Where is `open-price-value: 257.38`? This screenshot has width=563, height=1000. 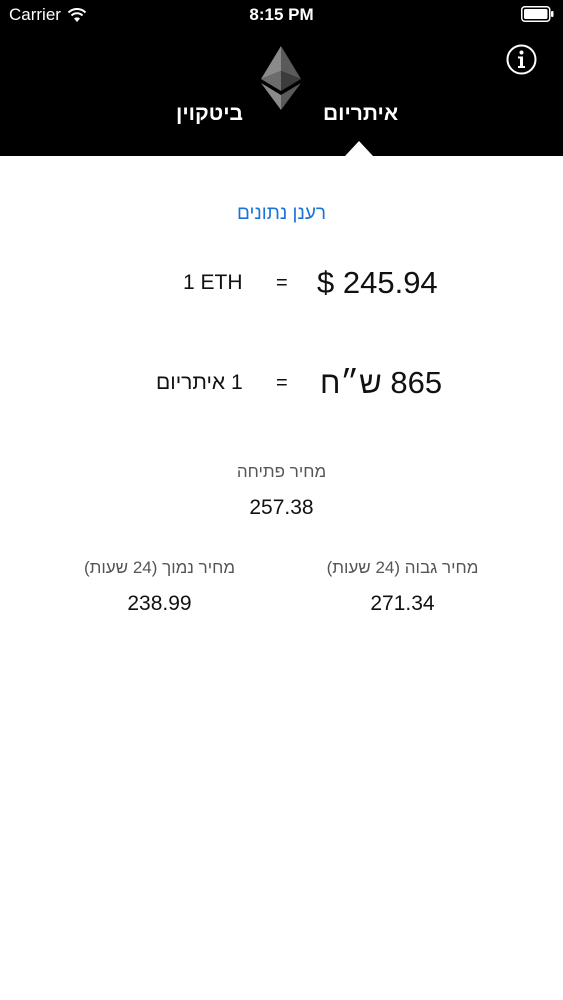 open-price-value: 257.38 is located at coordinates (281, 507).